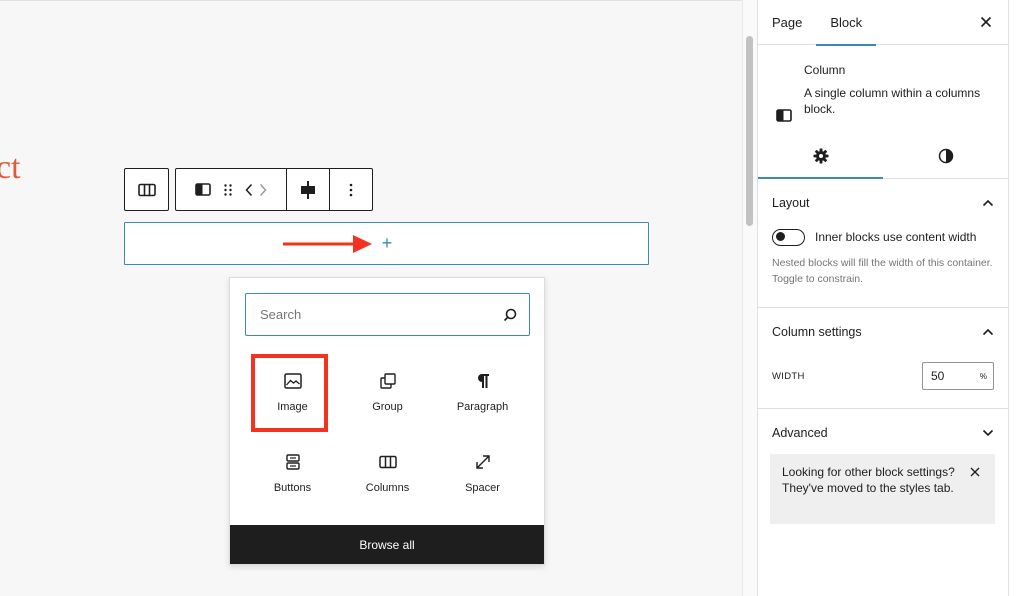 This screenshot has height=596, width=1024. I want to click on column-settings-panel-toggle: Column settings, so click(883, 332).